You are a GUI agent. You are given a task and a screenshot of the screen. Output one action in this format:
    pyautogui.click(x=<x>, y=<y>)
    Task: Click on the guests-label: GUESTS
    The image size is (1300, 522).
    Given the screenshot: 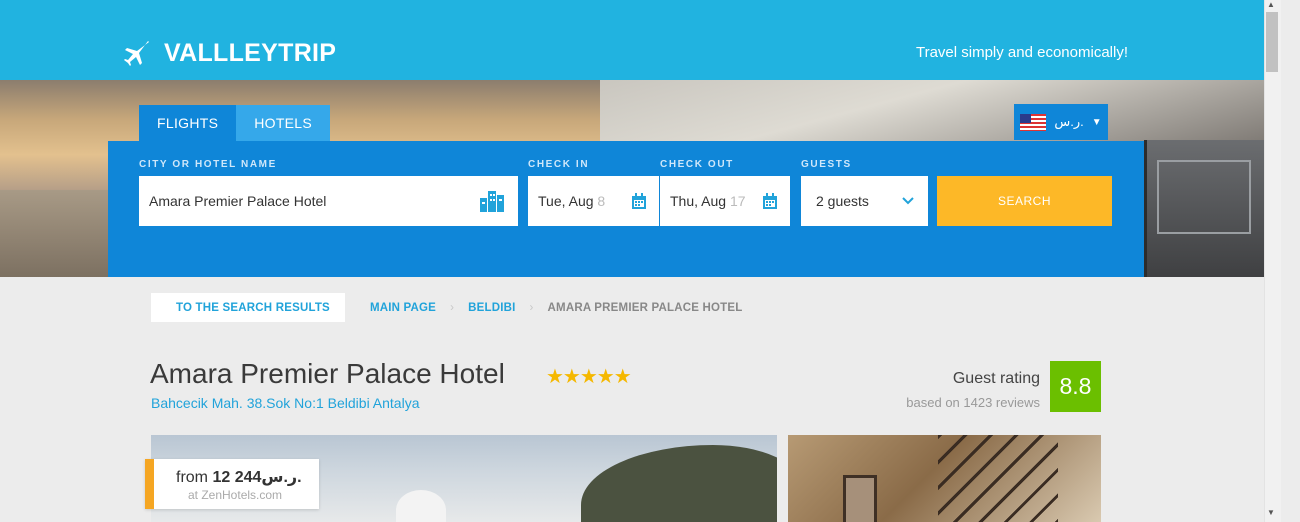 What is the action you would take?
    pyautogui.click(x=826, y=164)
    